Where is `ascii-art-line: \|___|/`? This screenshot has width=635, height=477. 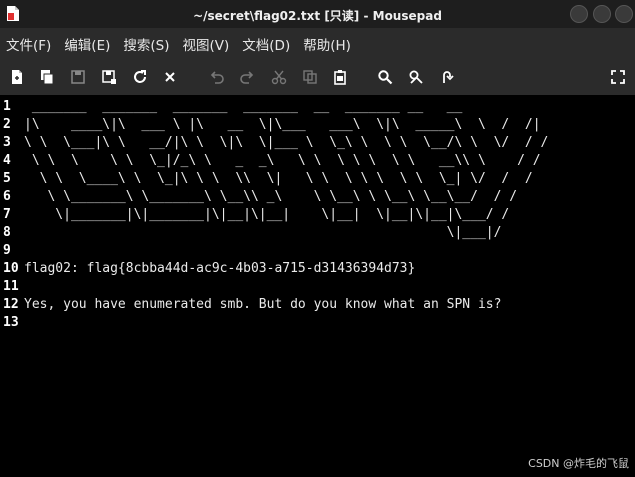 ascii-art-line: \|___|/ is located at coordinates (263, 232).